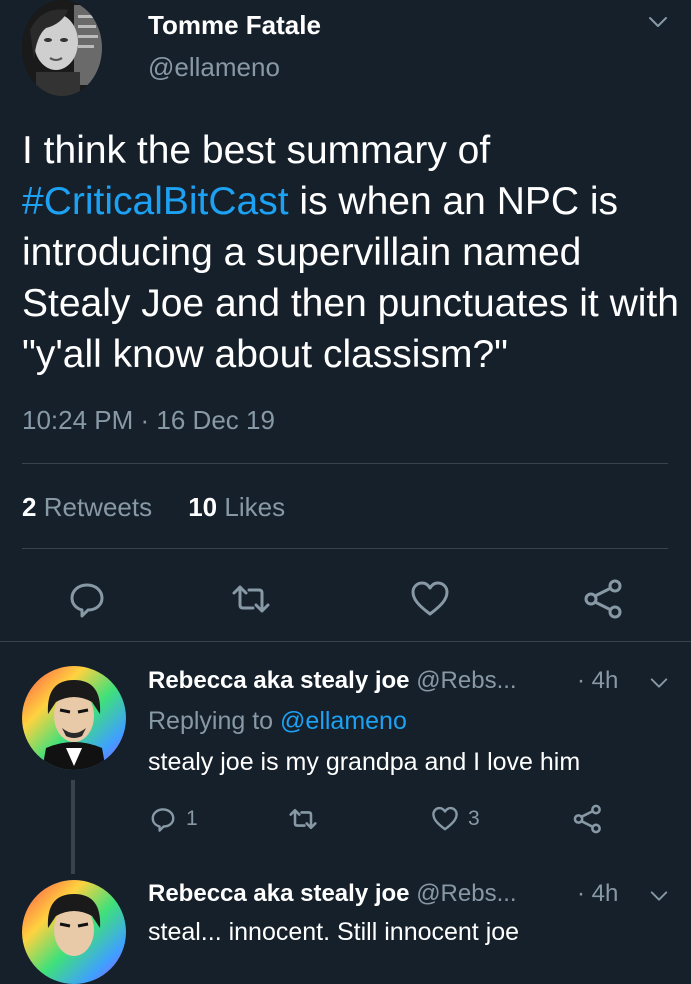 The width and height of the screenshot is (691, 984). I want to click on tweet-timestamp: 10:24 PM · 16 Dec 19, so click(148, 420).